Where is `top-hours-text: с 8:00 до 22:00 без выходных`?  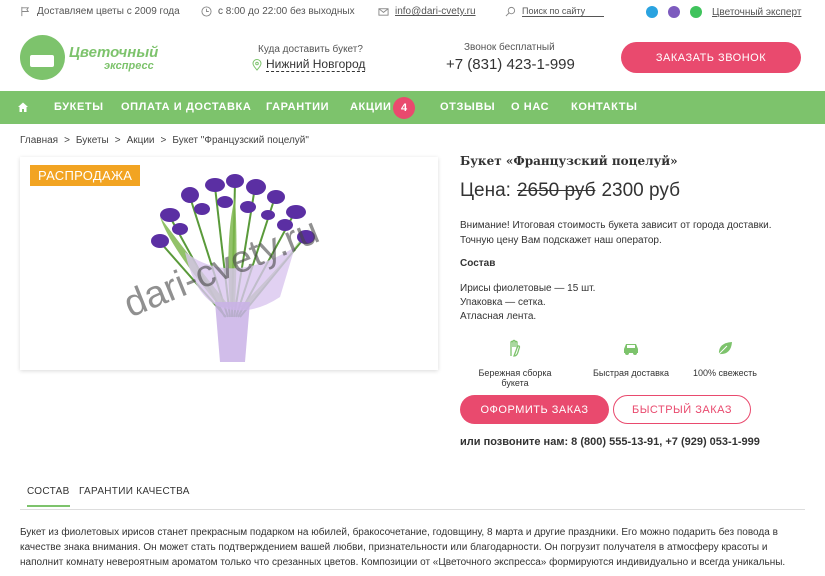
top-hours-text: с 8:00 до 22:00 без выходных is located at coordinates (286, 11).